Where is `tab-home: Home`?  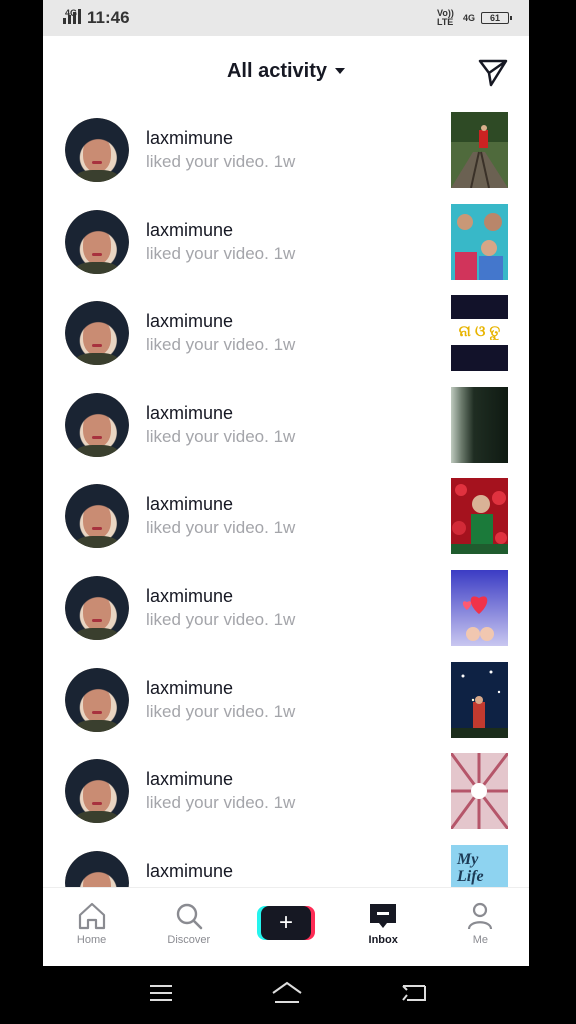
tab-home: Home is located at coordinates (91, 927).